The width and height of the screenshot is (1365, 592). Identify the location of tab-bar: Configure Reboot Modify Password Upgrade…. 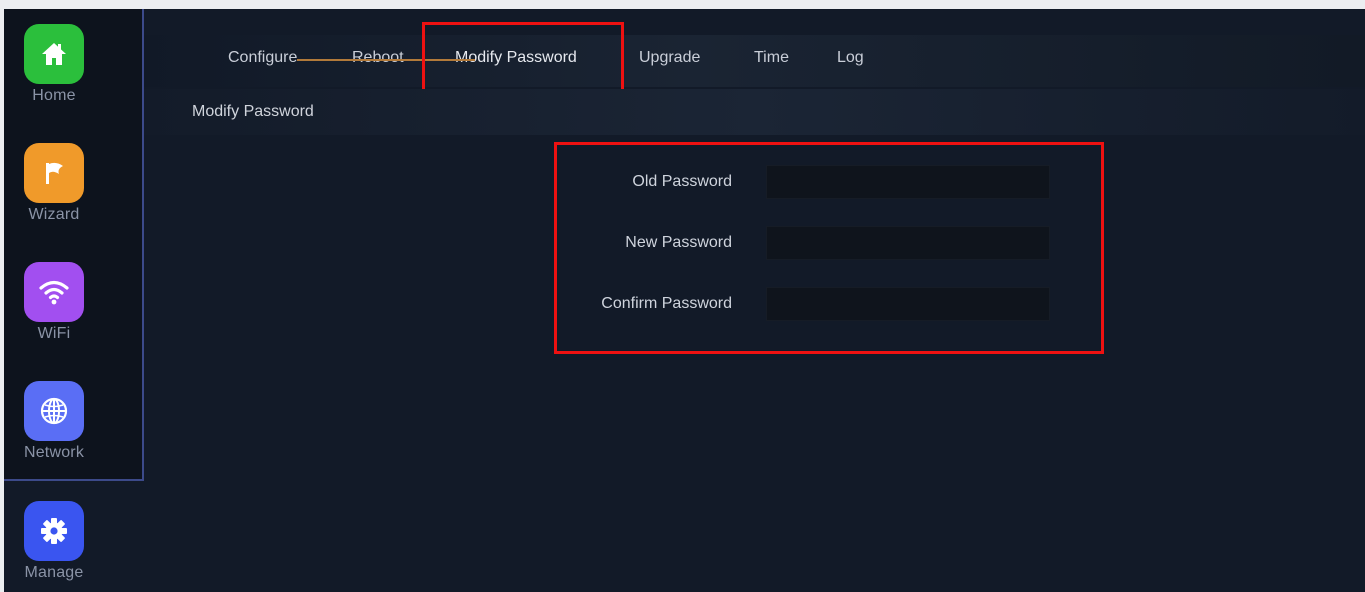
(754, 61).